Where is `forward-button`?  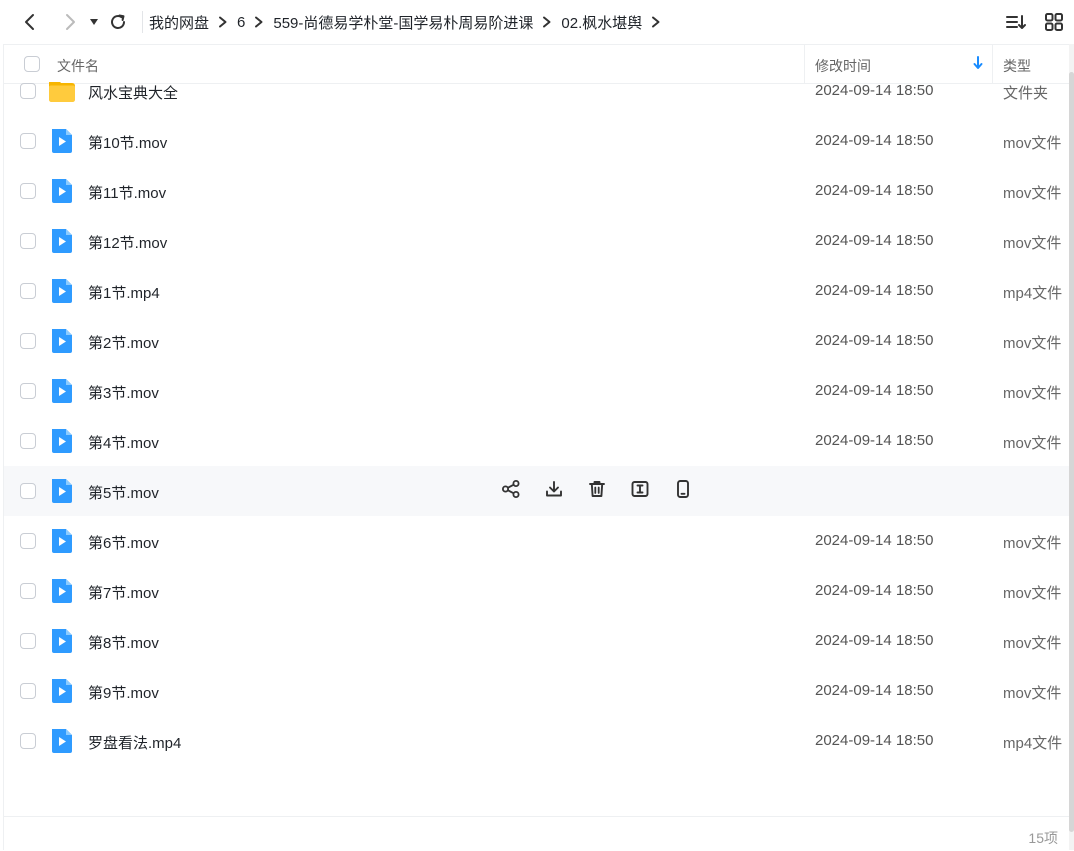
forward-button is located at coordinates (70, 22).